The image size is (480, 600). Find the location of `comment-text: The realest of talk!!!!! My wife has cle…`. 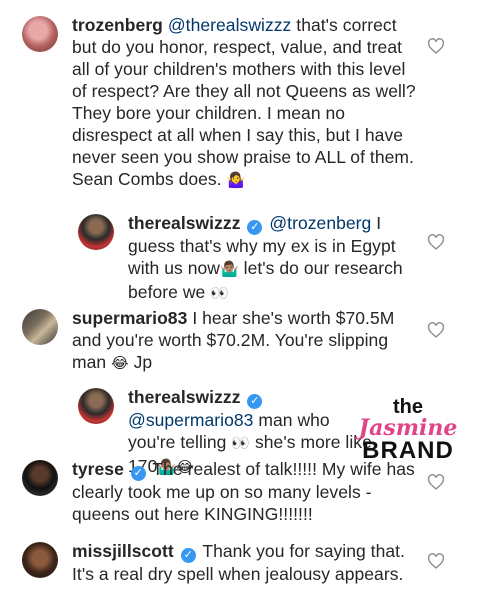

comment-text: The realest of talk!!!!! My wife has cle… is located at coordinates (243, 491).